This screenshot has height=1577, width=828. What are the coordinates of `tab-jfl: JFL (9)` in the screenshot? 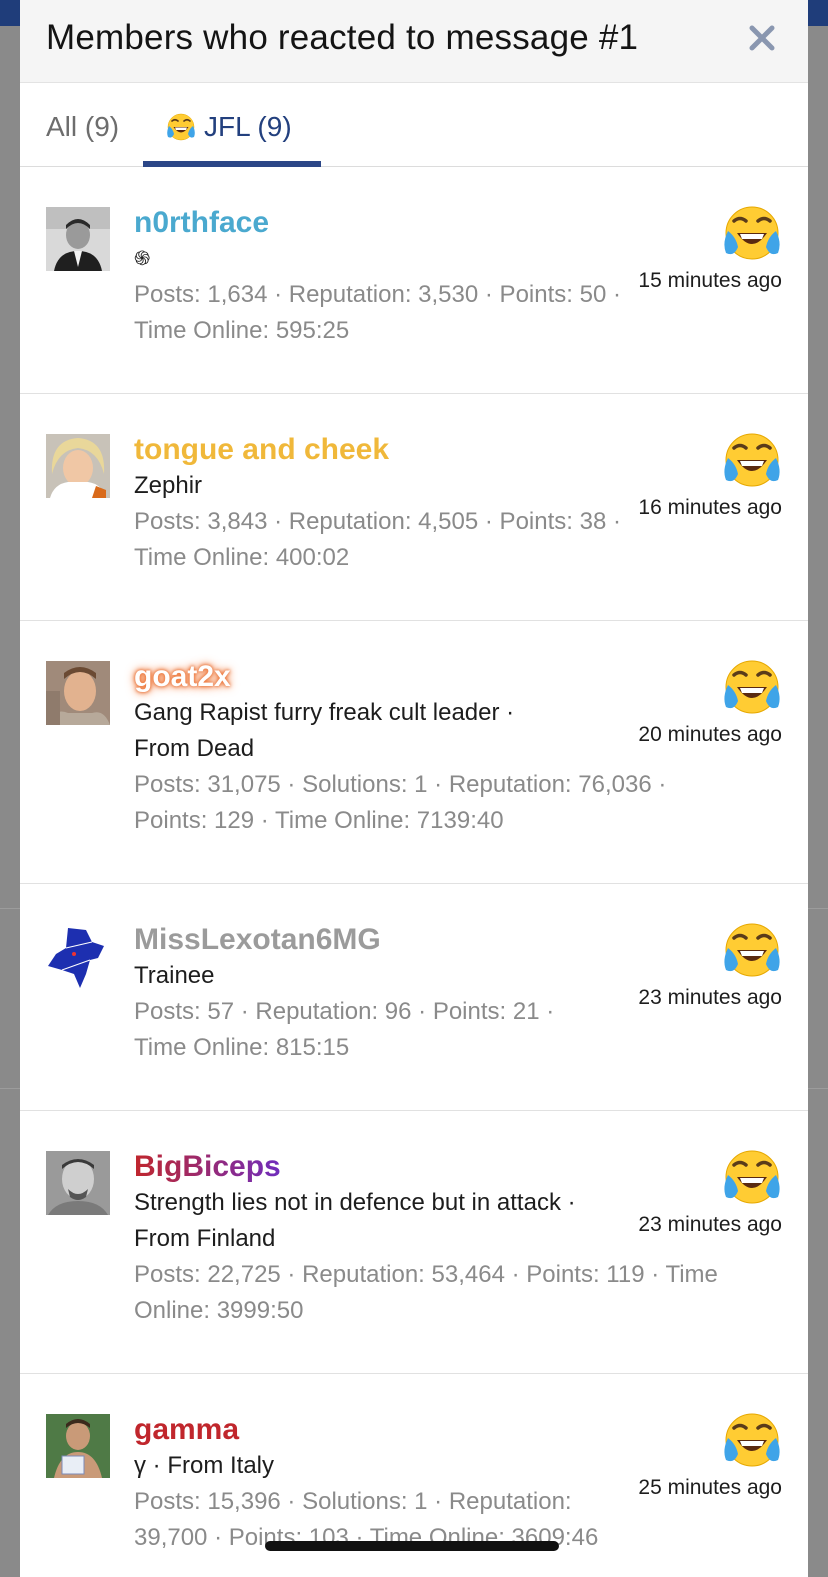 It's located at (229, 127).